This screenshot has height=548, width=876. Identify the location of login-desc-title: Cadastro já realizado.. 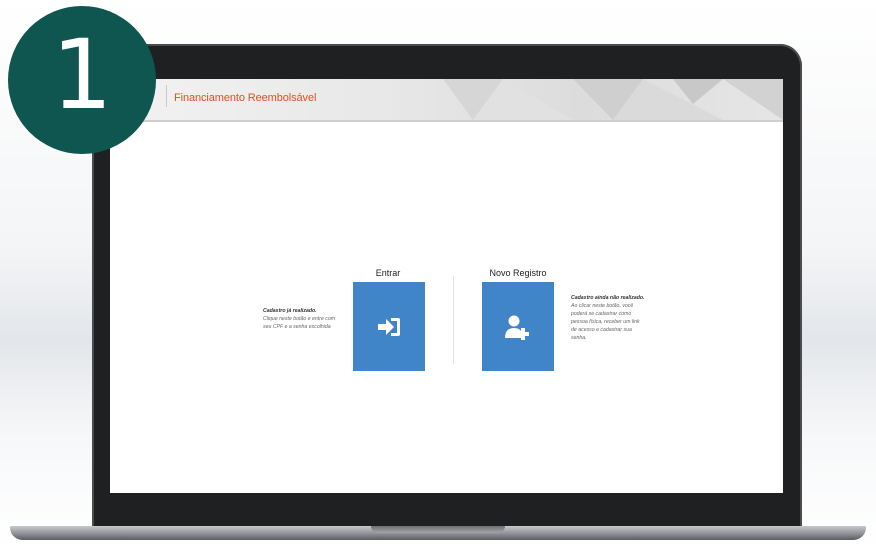
(290, 311).